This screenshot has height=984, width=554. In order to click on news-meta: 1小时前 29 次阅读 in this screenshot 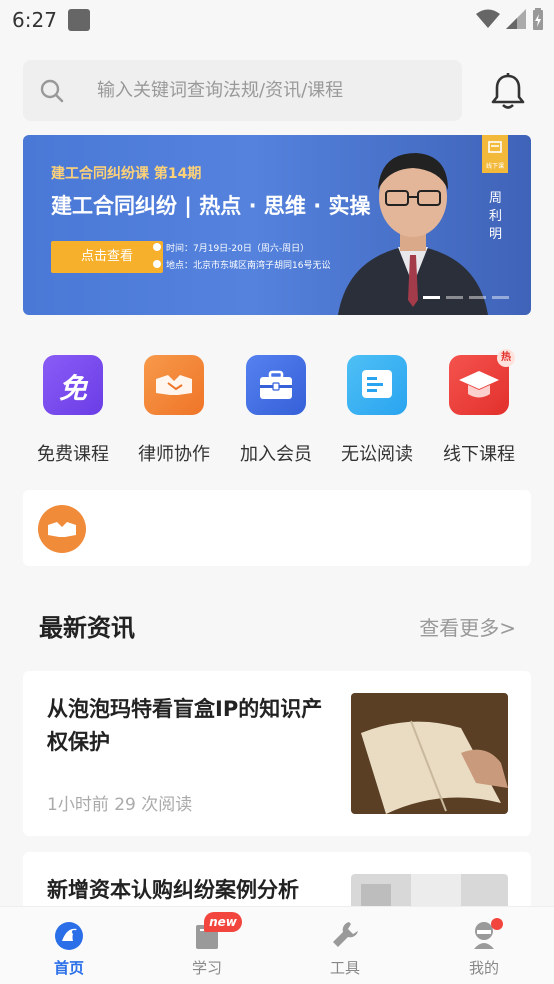, I will do `click(120, 805)`.